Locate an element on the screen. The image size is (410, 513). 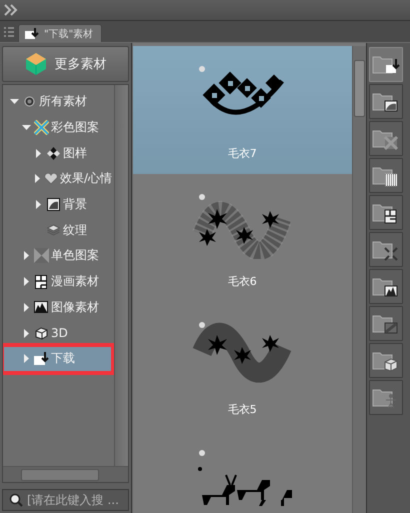
tree-label: 图像素材 is located at coordinates (75, 307).